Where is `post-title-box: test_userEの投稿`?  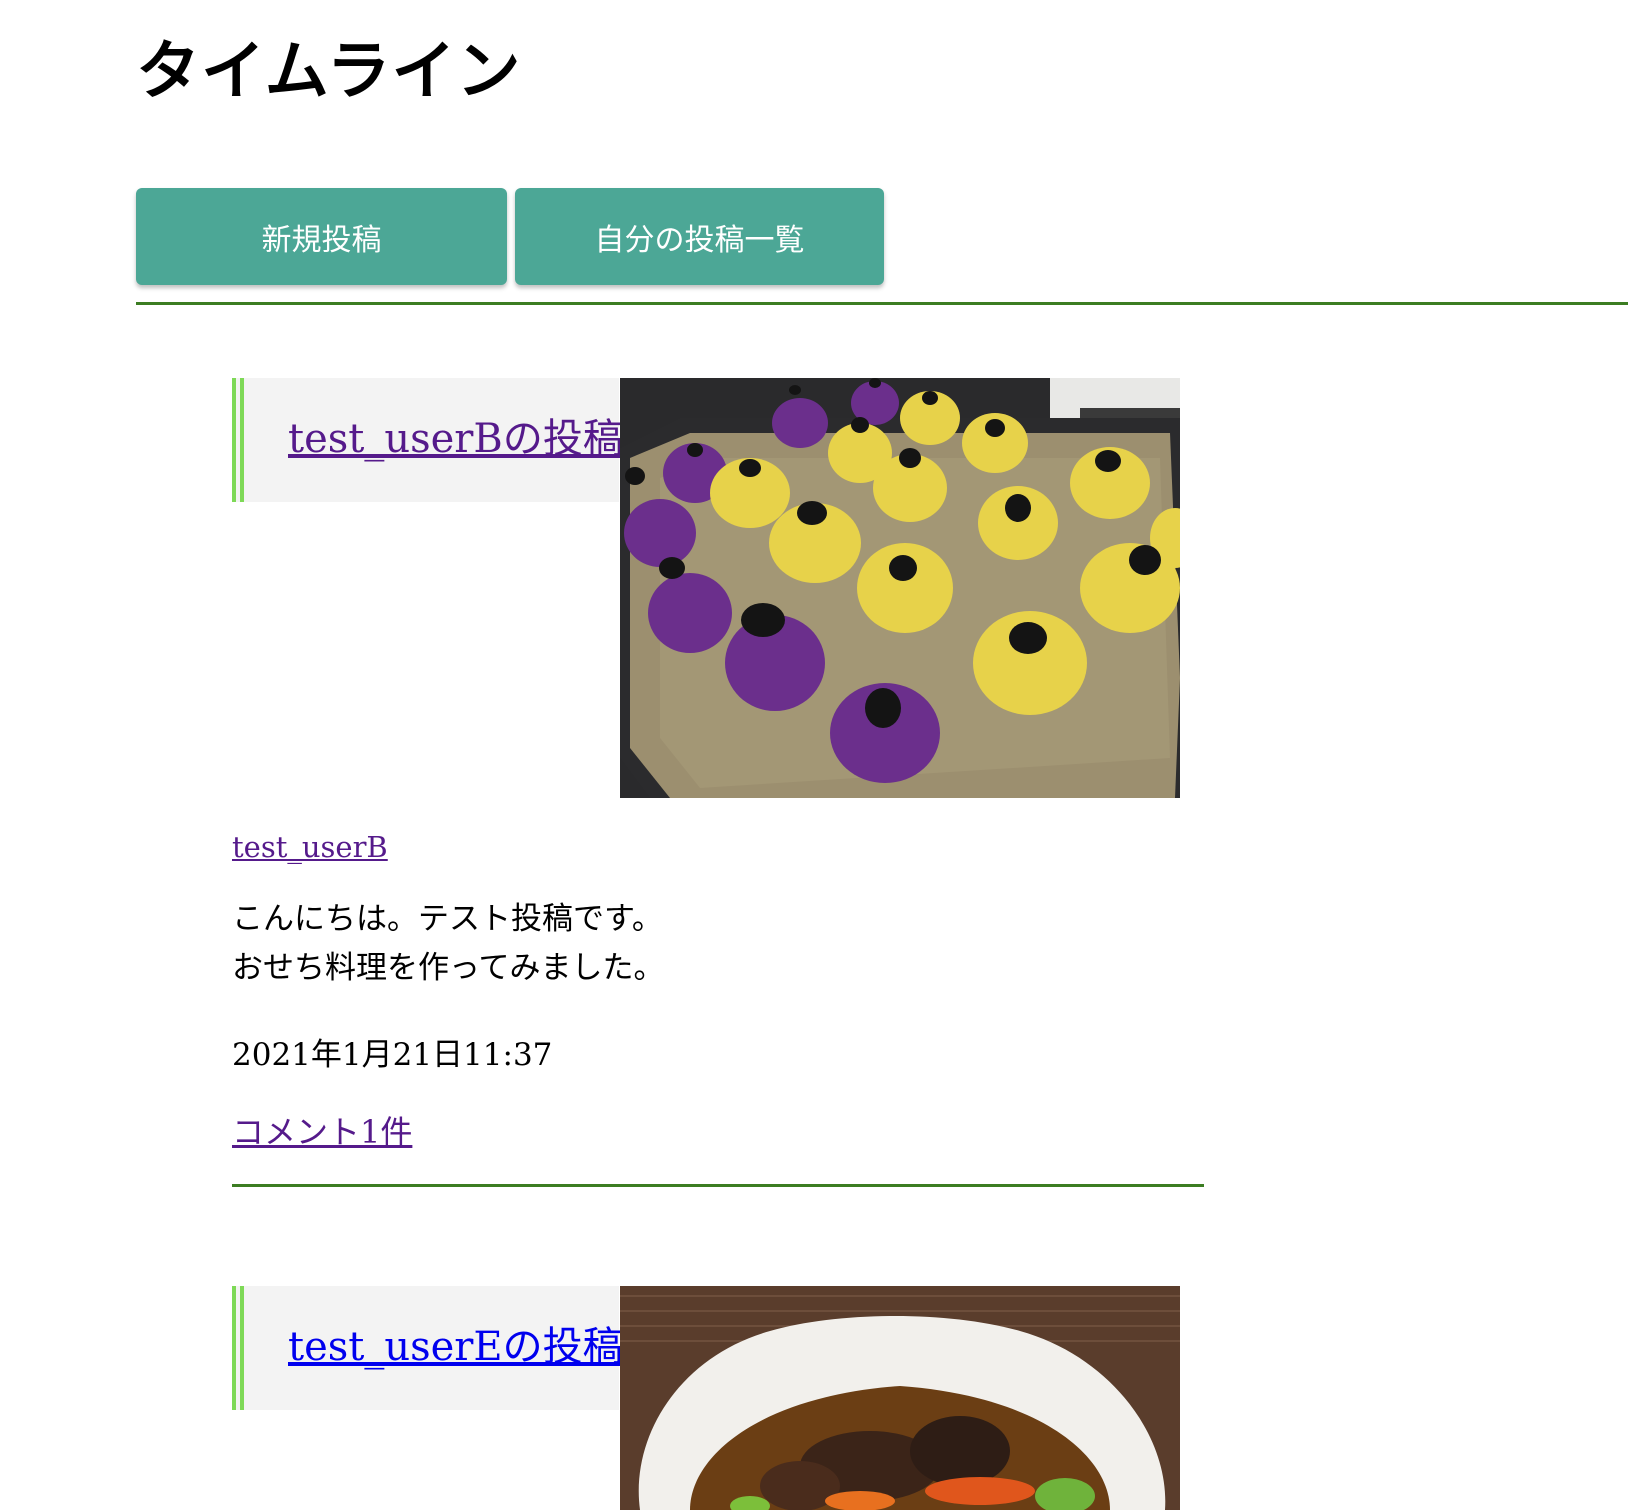
post-title-box: test_userEの投稿 is located at coordinates (427, 1348).